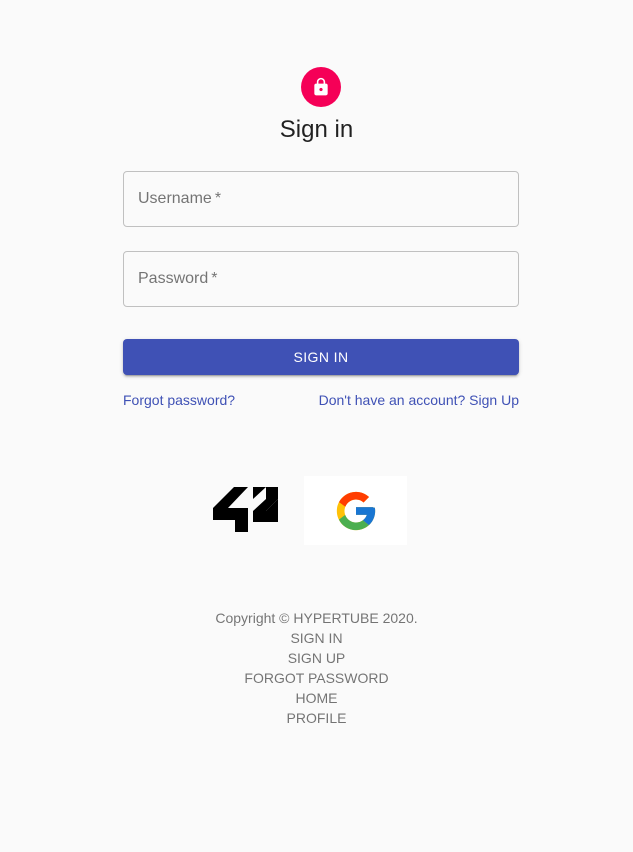 The image size is (633, 852). I want to click on password-input, so click(321, 279).